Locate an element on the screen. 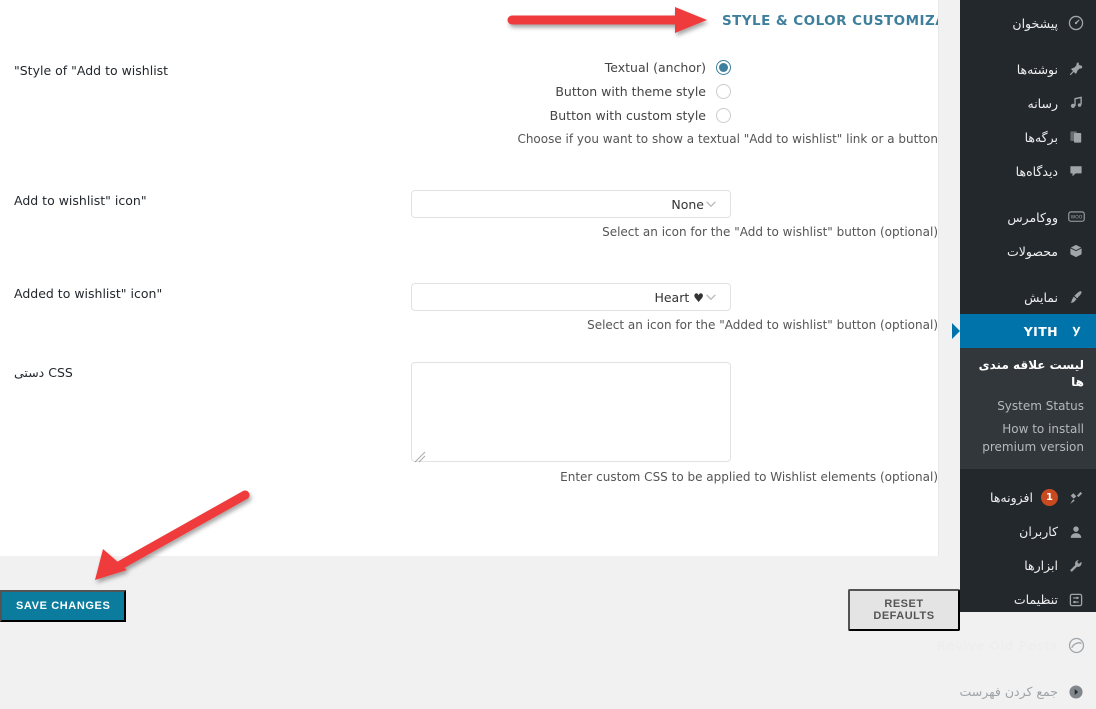 The width and height of the screenshot is (1096, 709). radio-textual-control is located at coordinates (723, 67).